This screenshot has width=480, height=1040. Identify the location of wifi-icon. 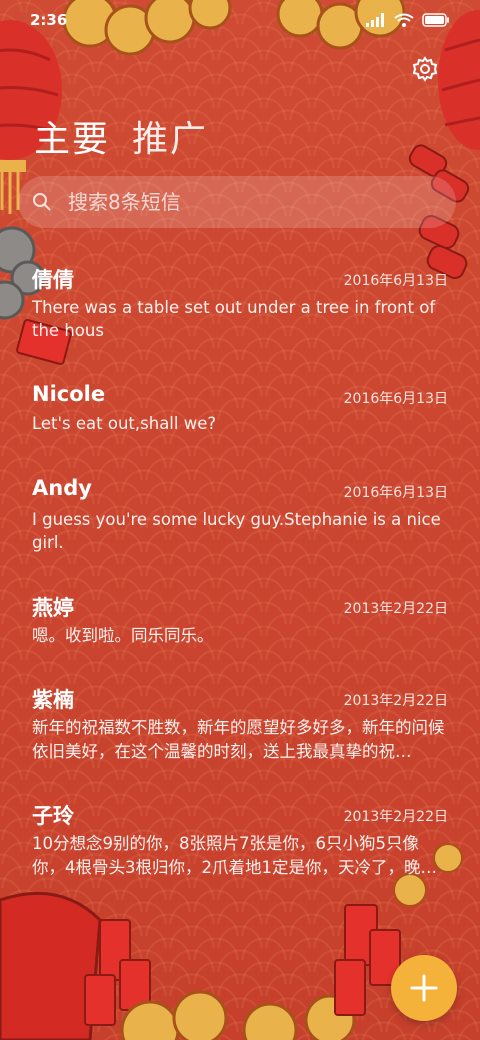
(404, 20).